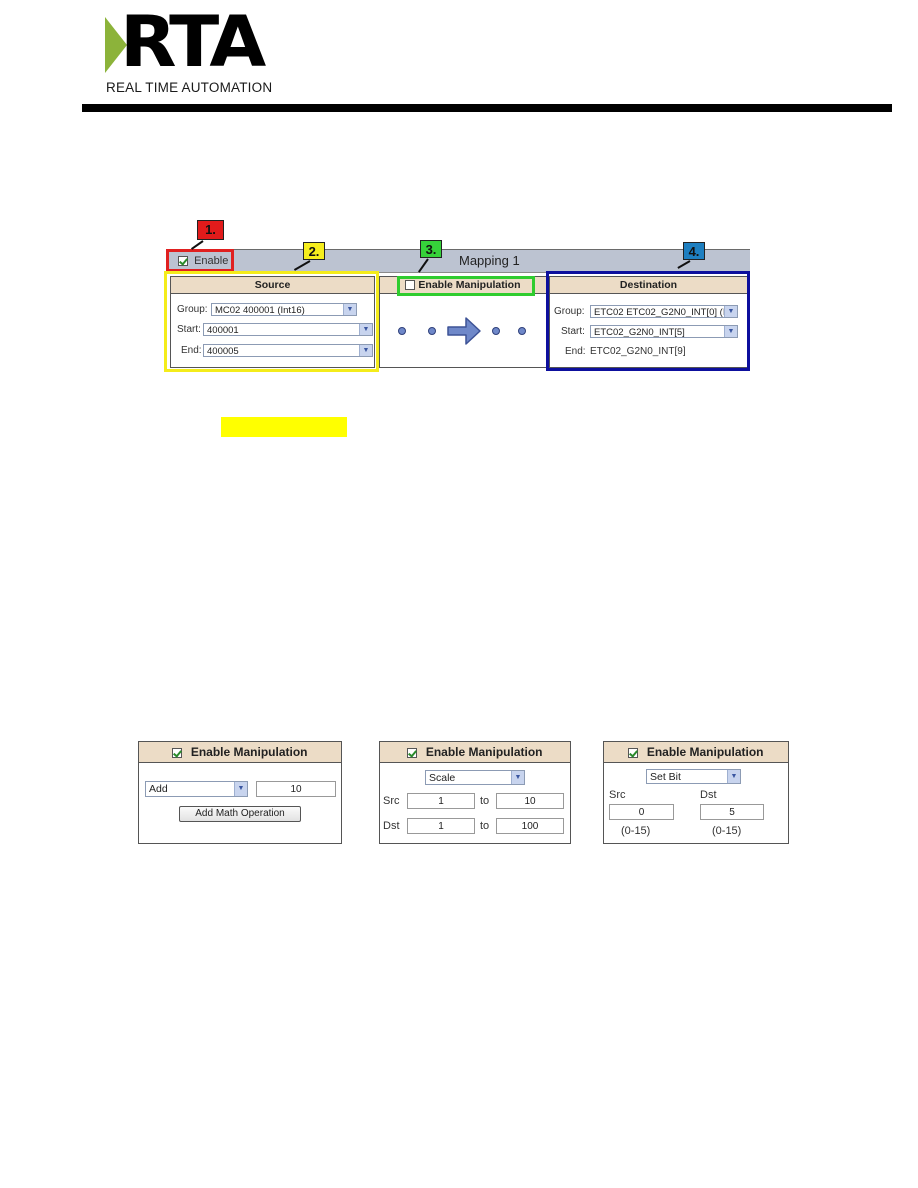  Describe the element at coordinates (442, 778) in the screenshot. I see `scale-operation-value: Scale` at that location.